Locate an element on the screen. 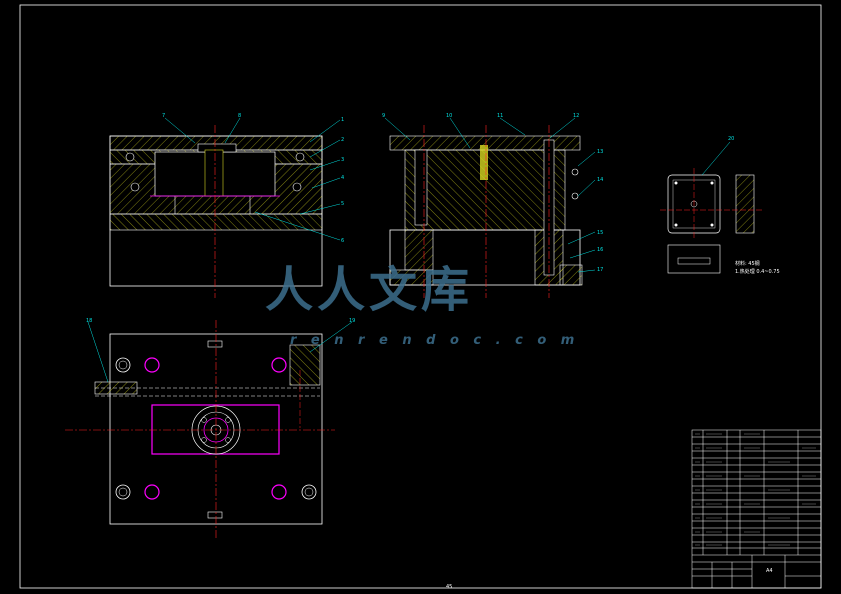  balloon-8: 8 is located at coordinates (239, 116).